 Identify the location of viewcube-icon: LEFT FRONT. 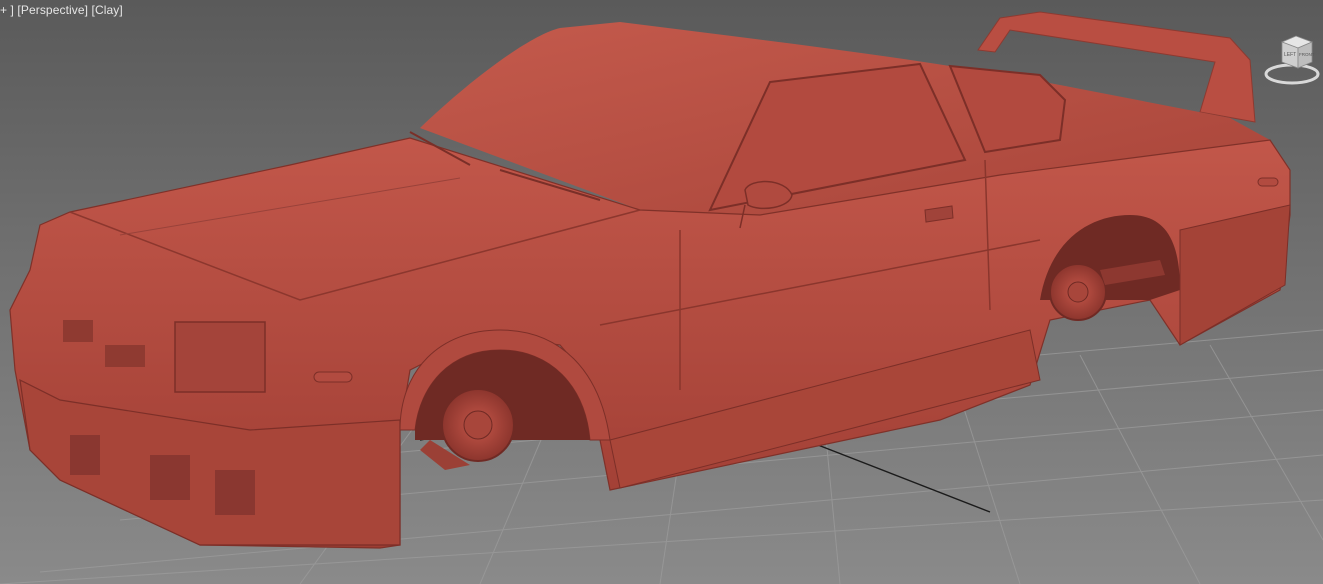
(1290, 60).